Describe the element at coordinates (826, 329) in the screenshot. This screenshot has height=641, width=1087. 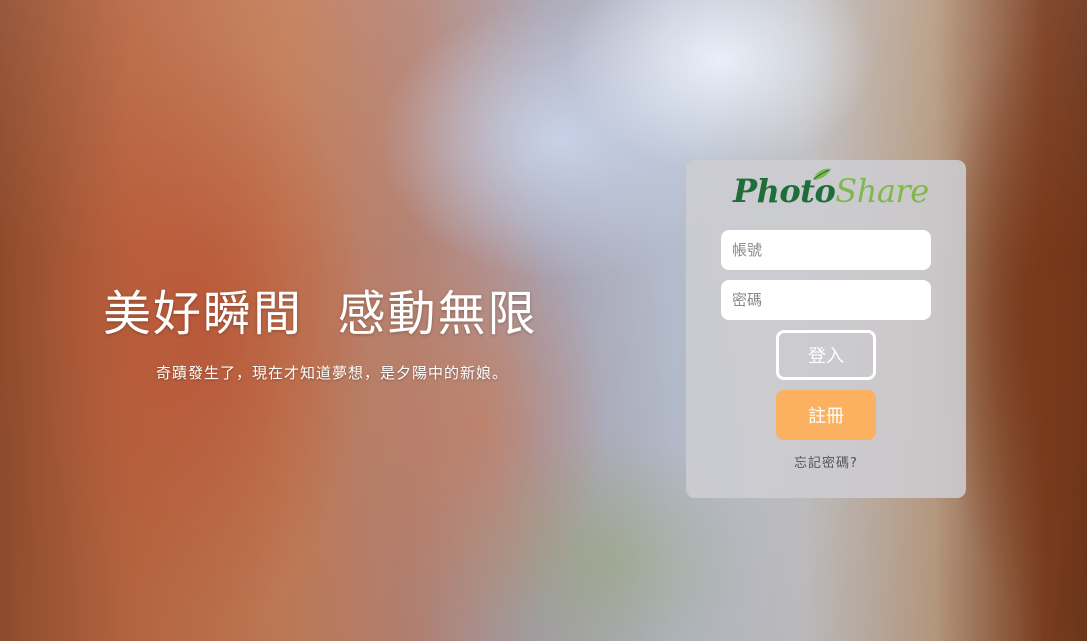
I see `login-panel: PhotoShare 登入 註冊 忘記密碼?` at that location.